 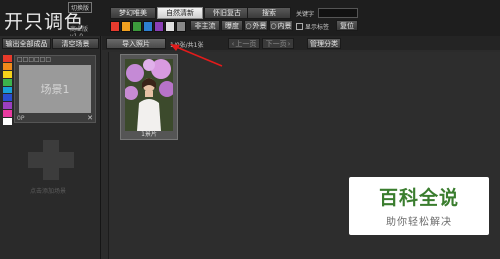 I want to click on tab-natural-fresh: 自然清新, so click(x=180, y=13).